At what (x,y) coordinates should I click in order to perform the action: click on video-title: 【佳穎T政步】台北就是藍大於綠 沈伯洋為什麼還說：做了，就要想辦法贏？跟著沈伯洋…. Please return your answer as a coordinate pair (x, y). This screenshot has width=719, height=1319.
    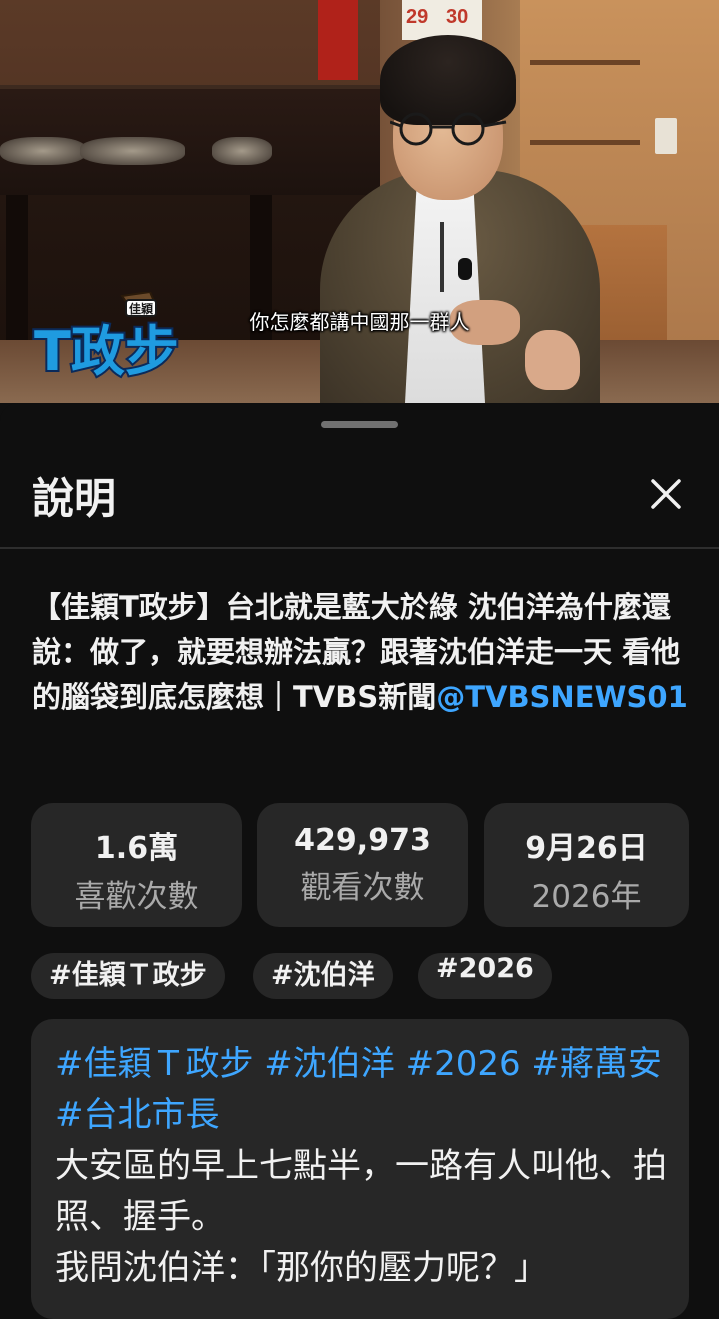
    Looking at the image, I should click on (362, 653).